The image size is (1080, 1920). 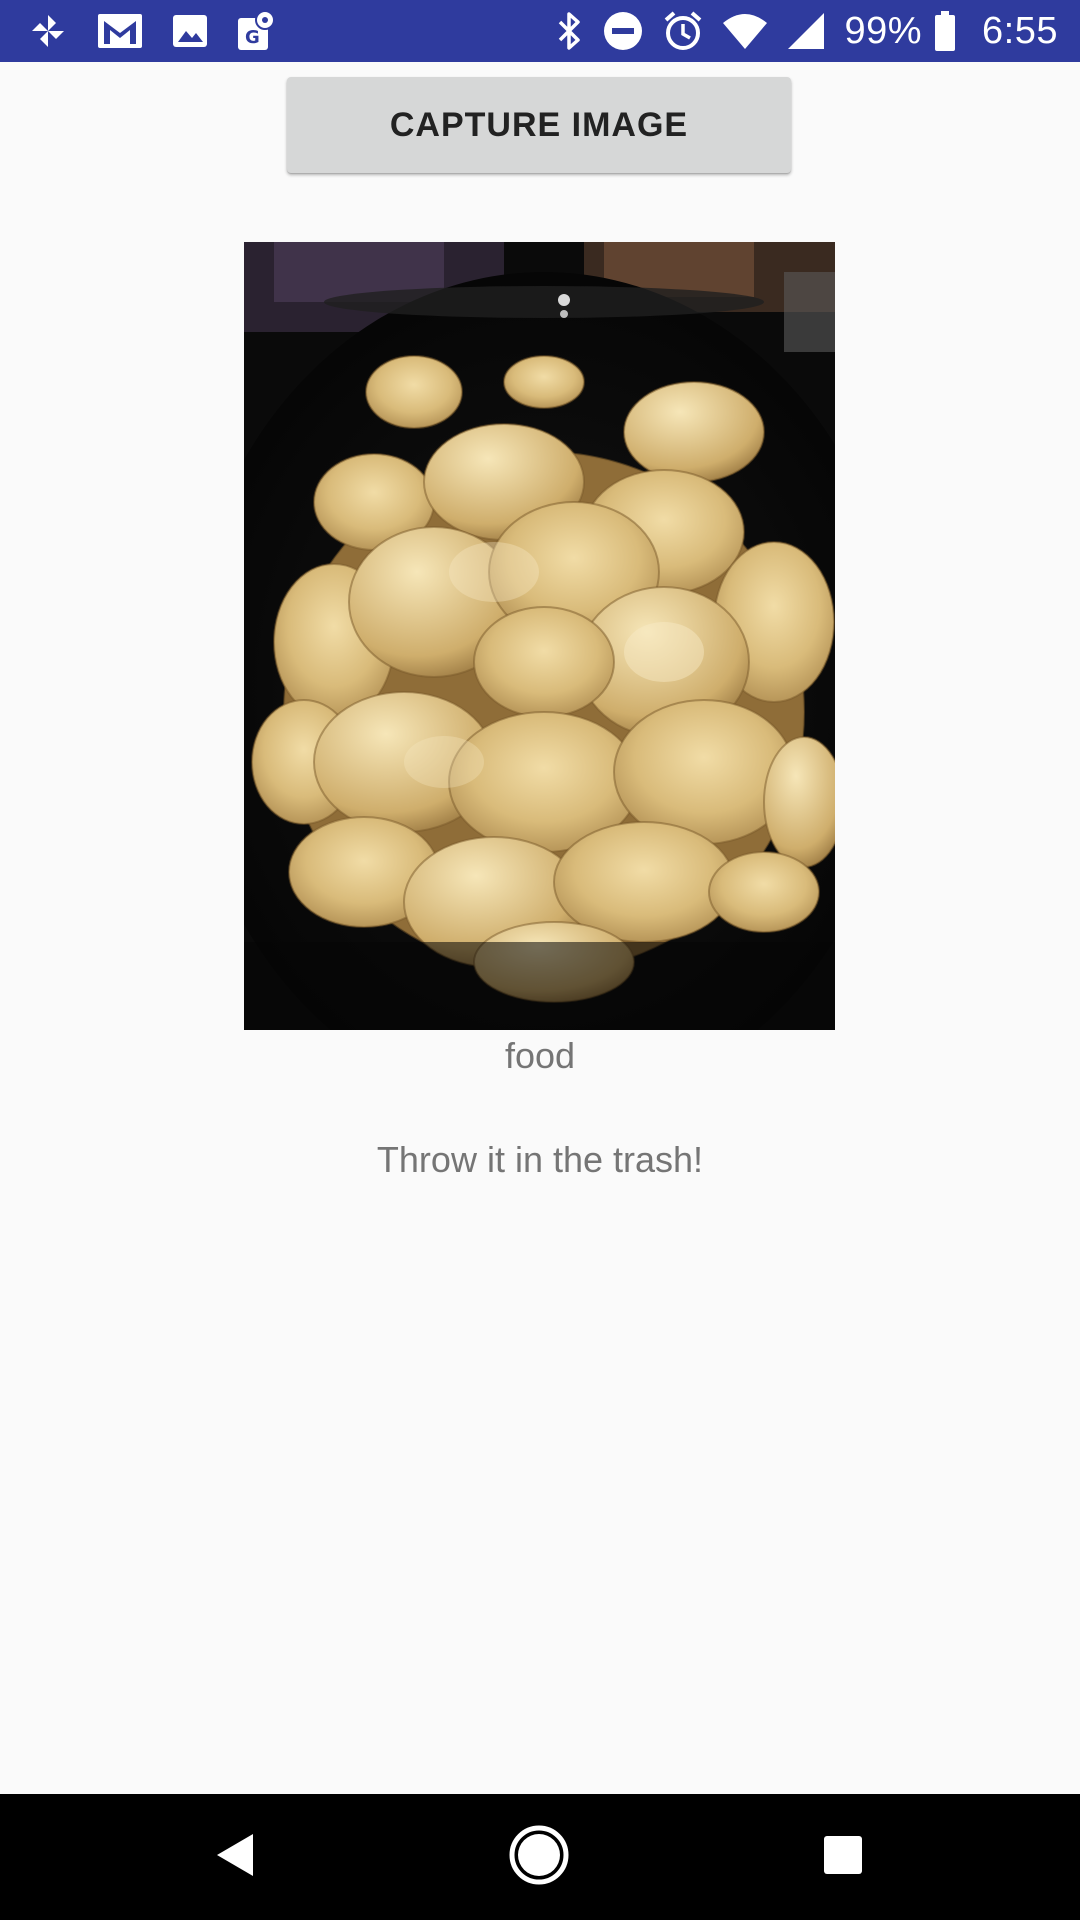 I want to click on recents-icon, so click(x=843, y=1857).